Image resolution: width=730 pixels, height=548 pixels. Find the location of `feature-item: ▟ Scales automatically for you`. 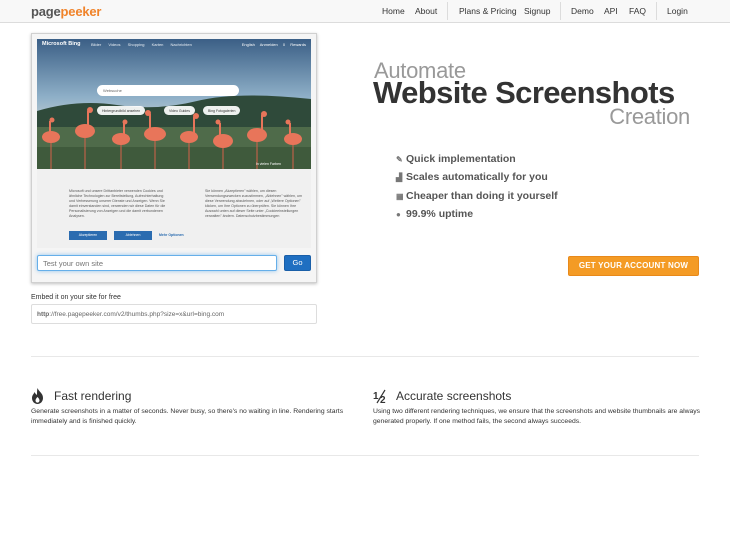

feature-item: ▟ Scales automatically for you is located at coordinates (472, 177).